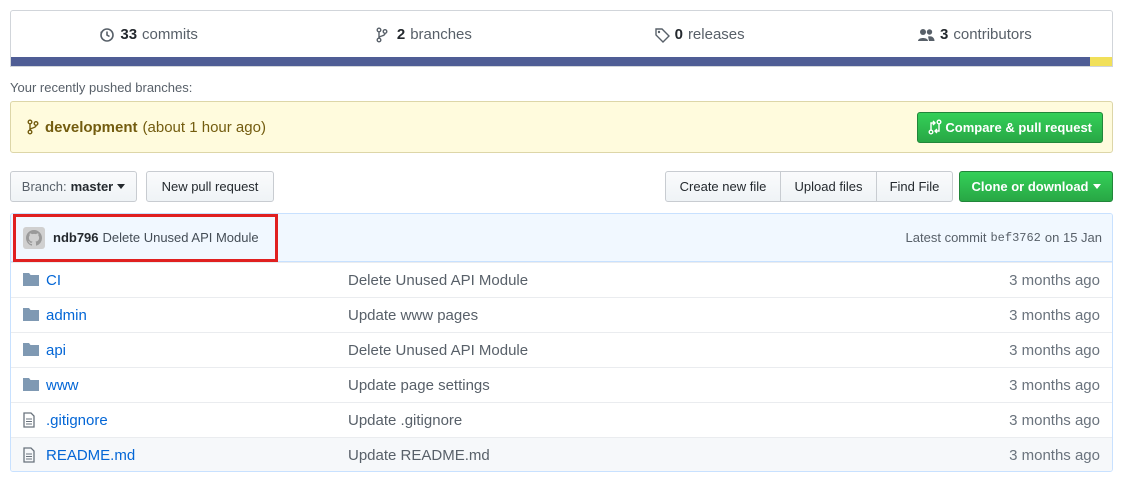 The image size is (1128, 481). I want to click on branch-name: master, so click(92, 186).